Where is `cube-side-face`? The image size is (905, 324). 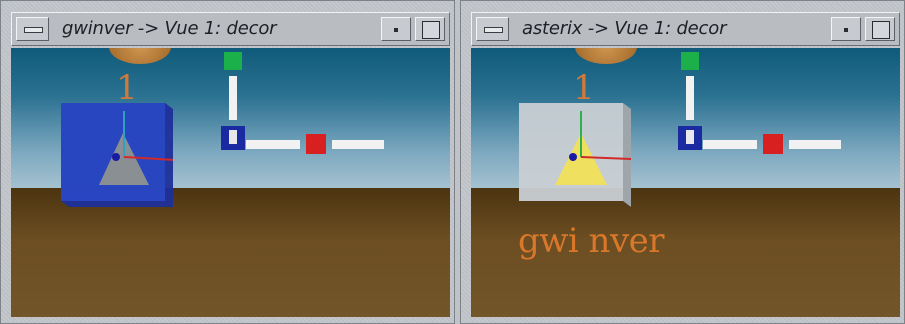
cube-side-face is located at coordinates (627, 155).